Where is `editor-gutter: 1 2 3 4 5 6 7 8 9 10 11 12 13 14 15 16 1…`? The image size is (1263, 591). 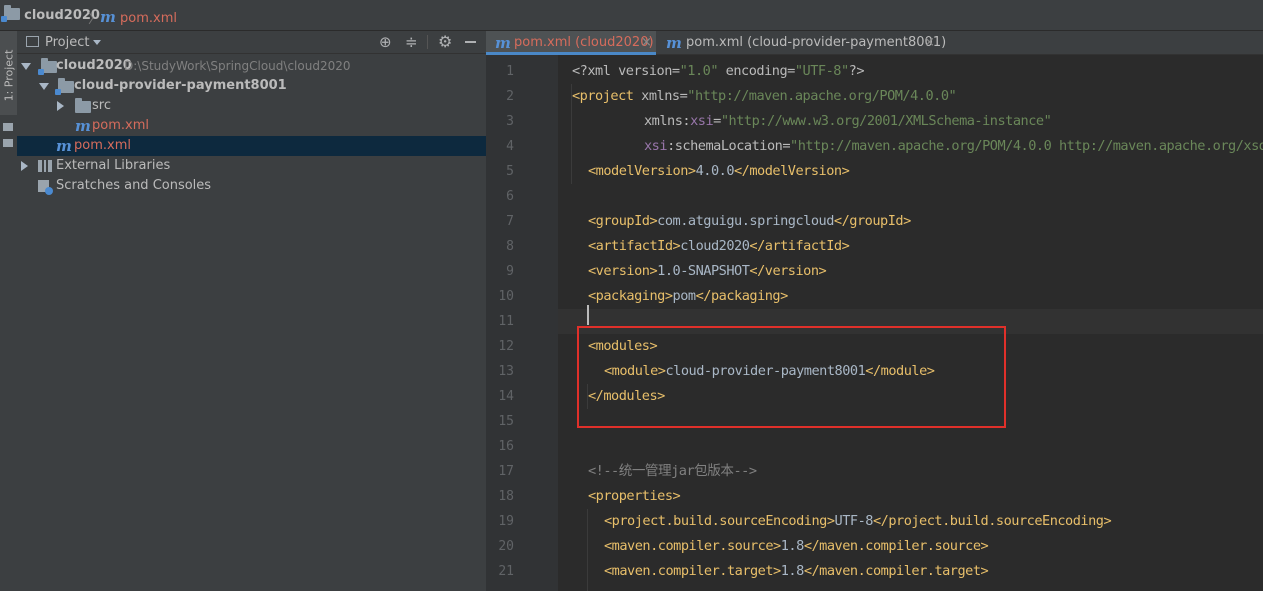
editor-gutter: 1 2 3 4 5 6 7 8 9 10 11 12 13 14 15 16 1… is located at coordinates (526, 323).